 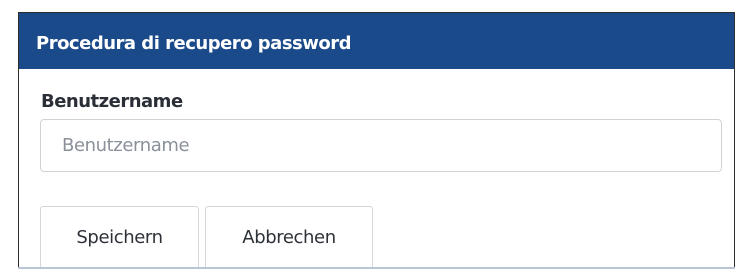 What do you see at coordinates (289, 237) in the screenshot?
I see `cancel-button: Abbrechen` at bounding box center [289, 237].